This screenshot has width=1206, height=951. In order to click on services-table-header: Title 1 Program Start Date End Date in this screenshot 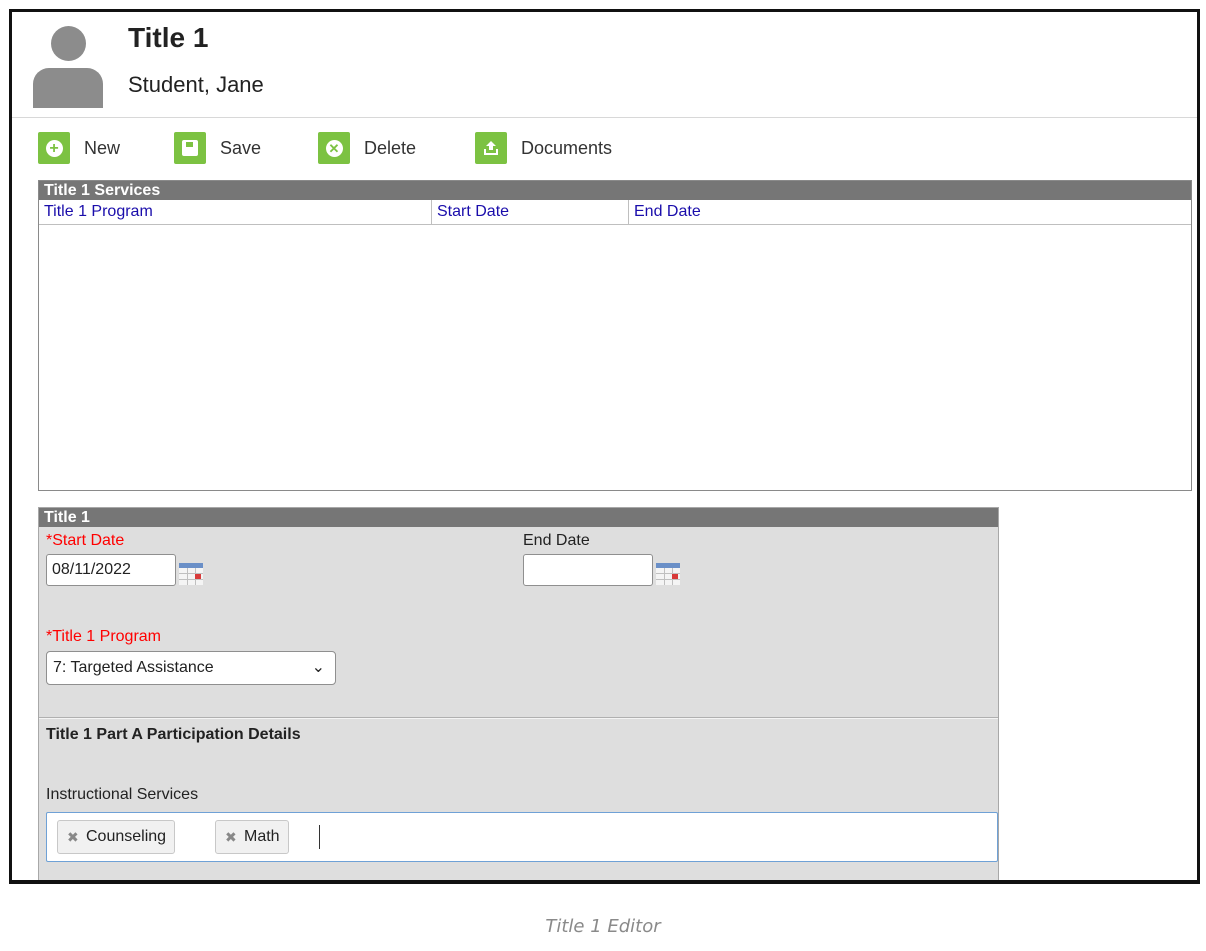, I will do `click(615, 212)`.